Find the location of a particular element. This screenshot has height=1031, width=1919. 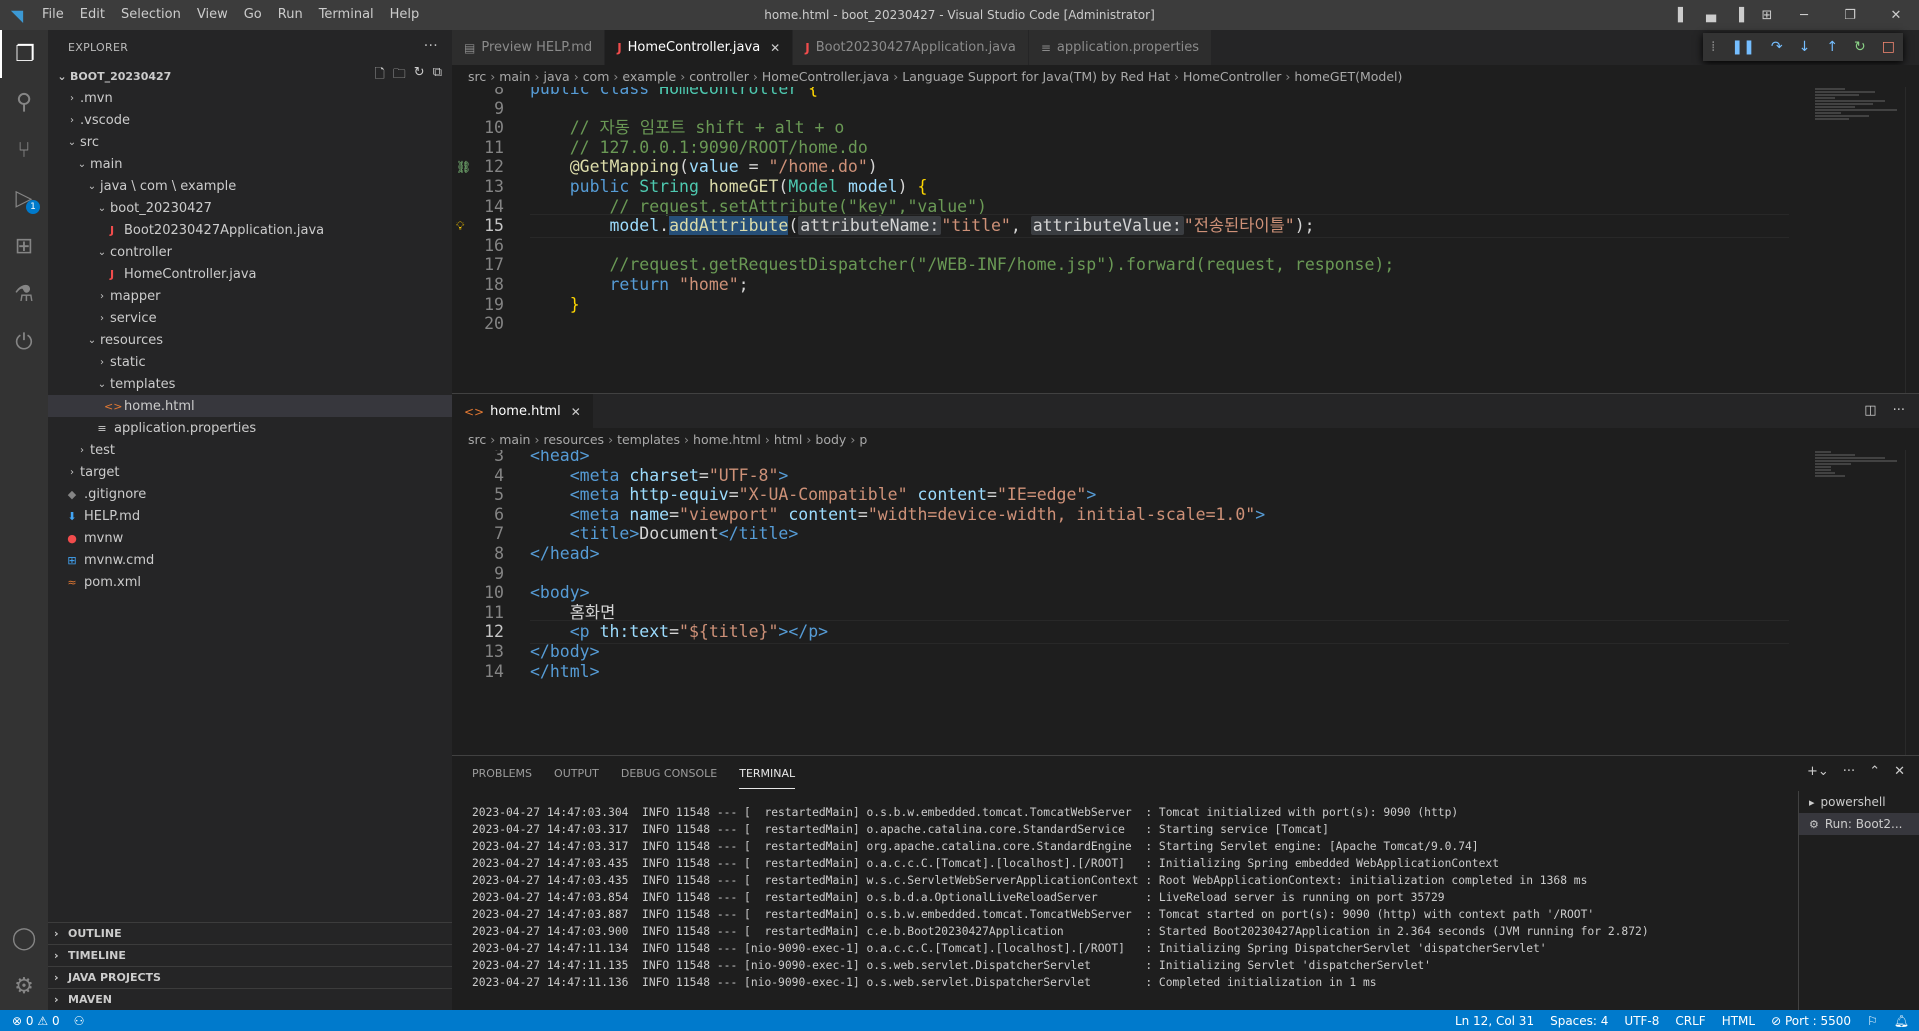

remote-explorer-icon: ⏻ is located at coordinates (24, 342).